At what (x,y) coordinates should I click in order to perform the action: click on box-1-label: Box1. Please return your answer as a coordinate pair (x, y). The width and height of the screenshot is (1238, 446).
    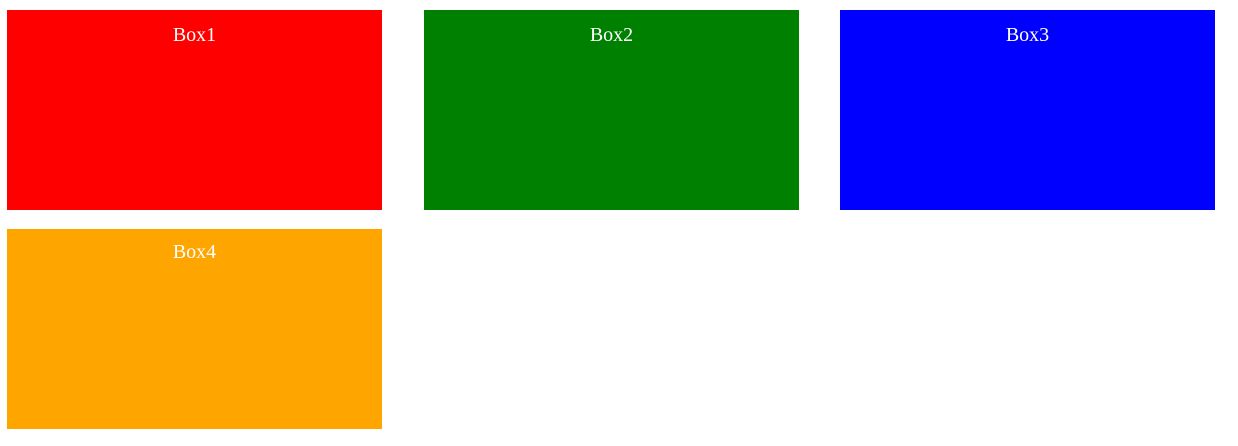
    Looking at the image, I should click on (194, 35).